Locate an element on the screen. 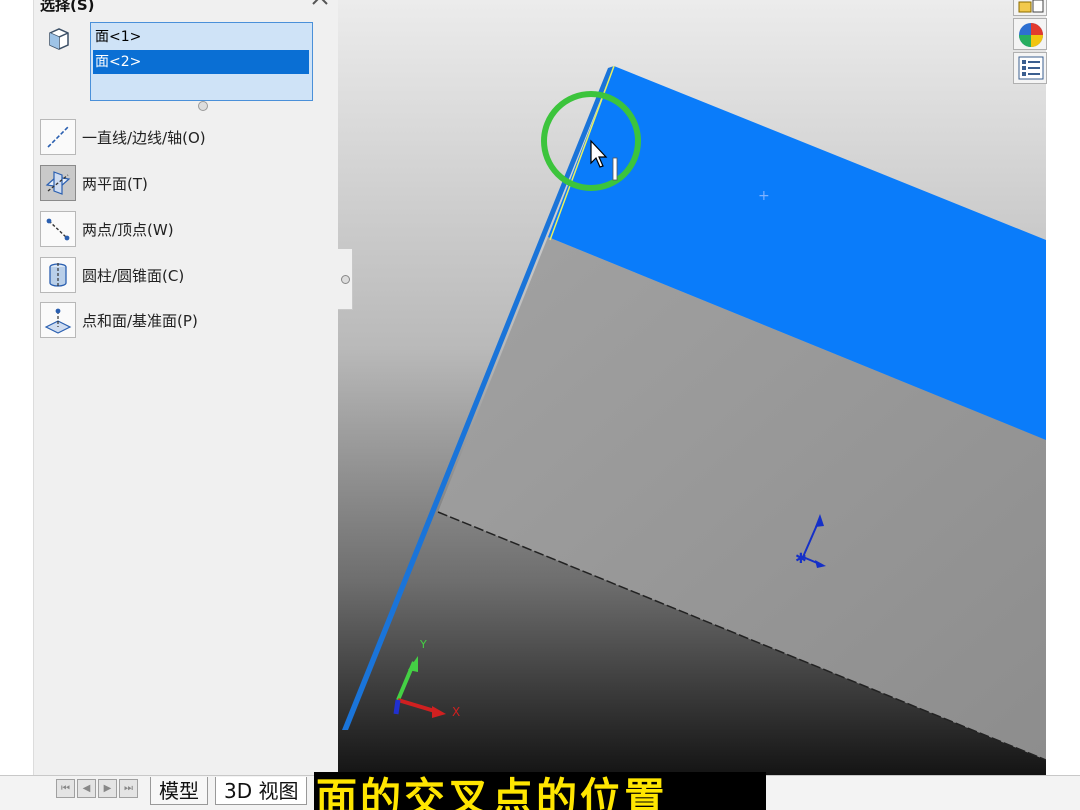 The height and width of the screenshot is (810, 1080). list-resize-handle is located at coordinates (203, 106).